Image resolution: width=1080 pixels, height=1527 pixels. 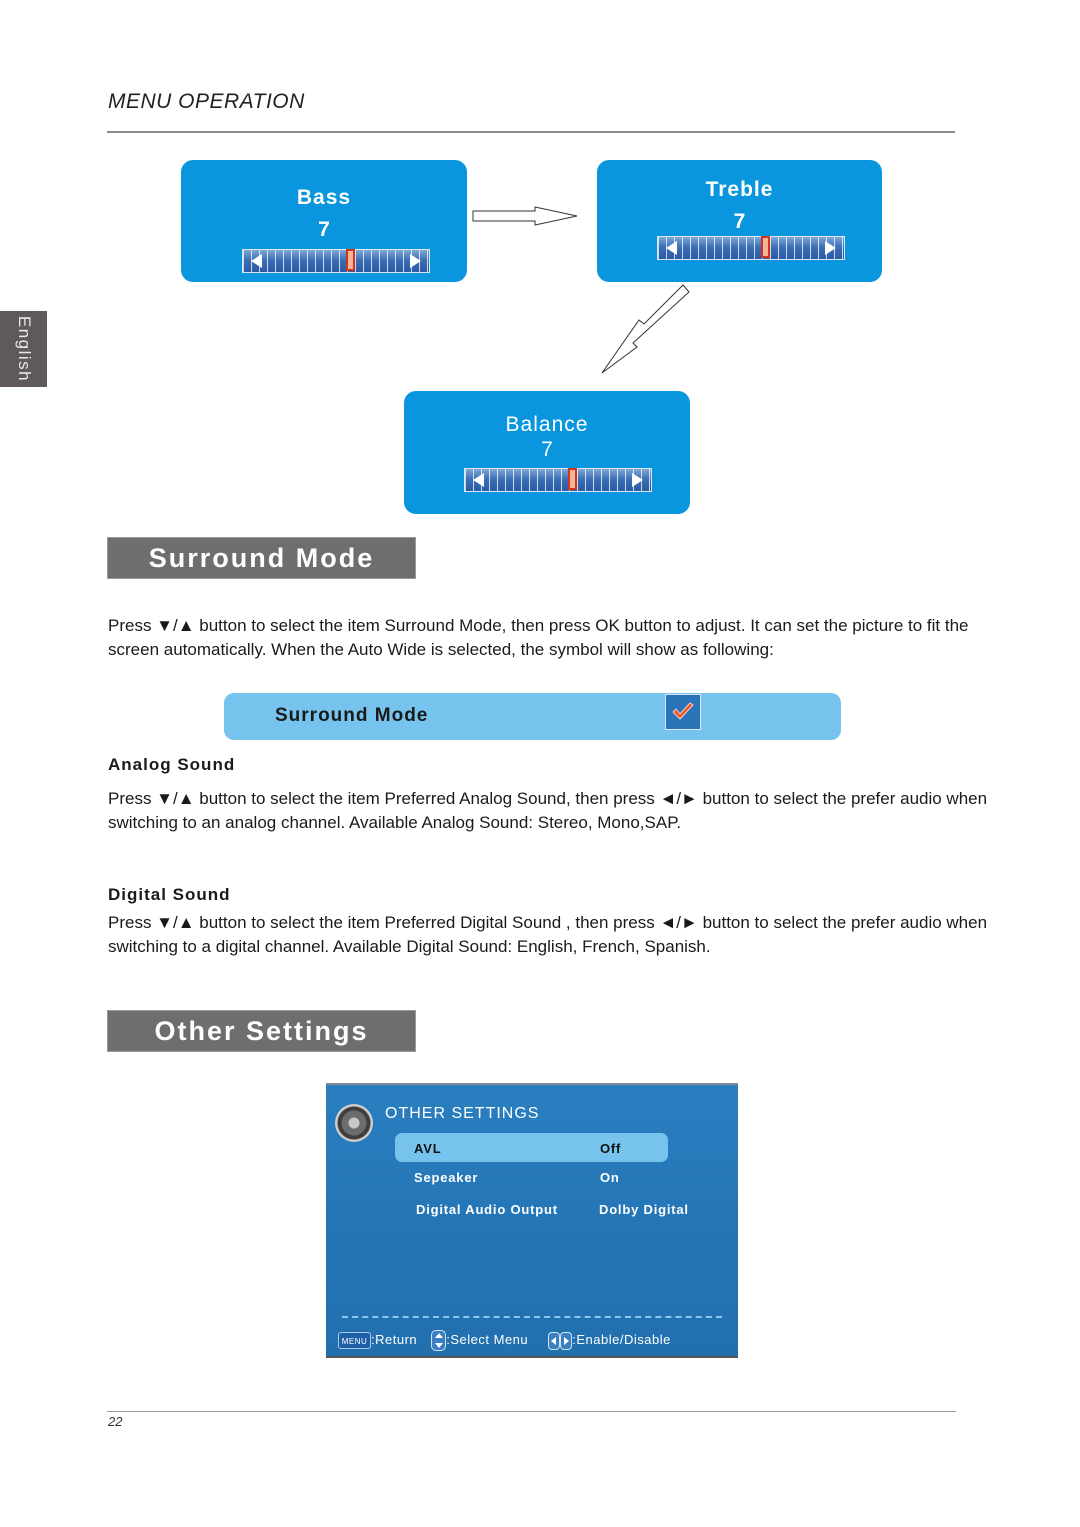 What do you see at coordinates (531, 1176) in the screenshot?
I see `settings-row-speaker: Sepeaker On` at bounding box center [531, 1176].